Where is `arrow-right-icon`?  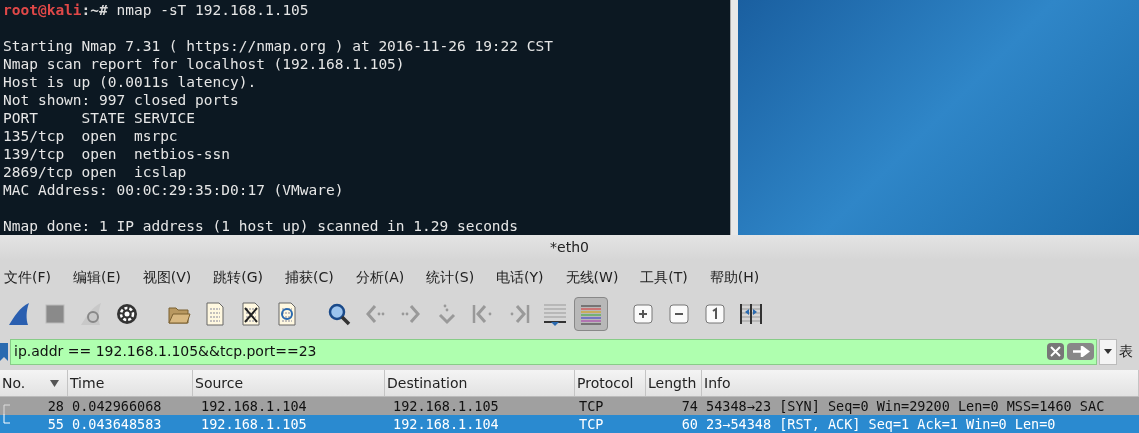
arrow-right-icon is located at coordinates (1080, 352).